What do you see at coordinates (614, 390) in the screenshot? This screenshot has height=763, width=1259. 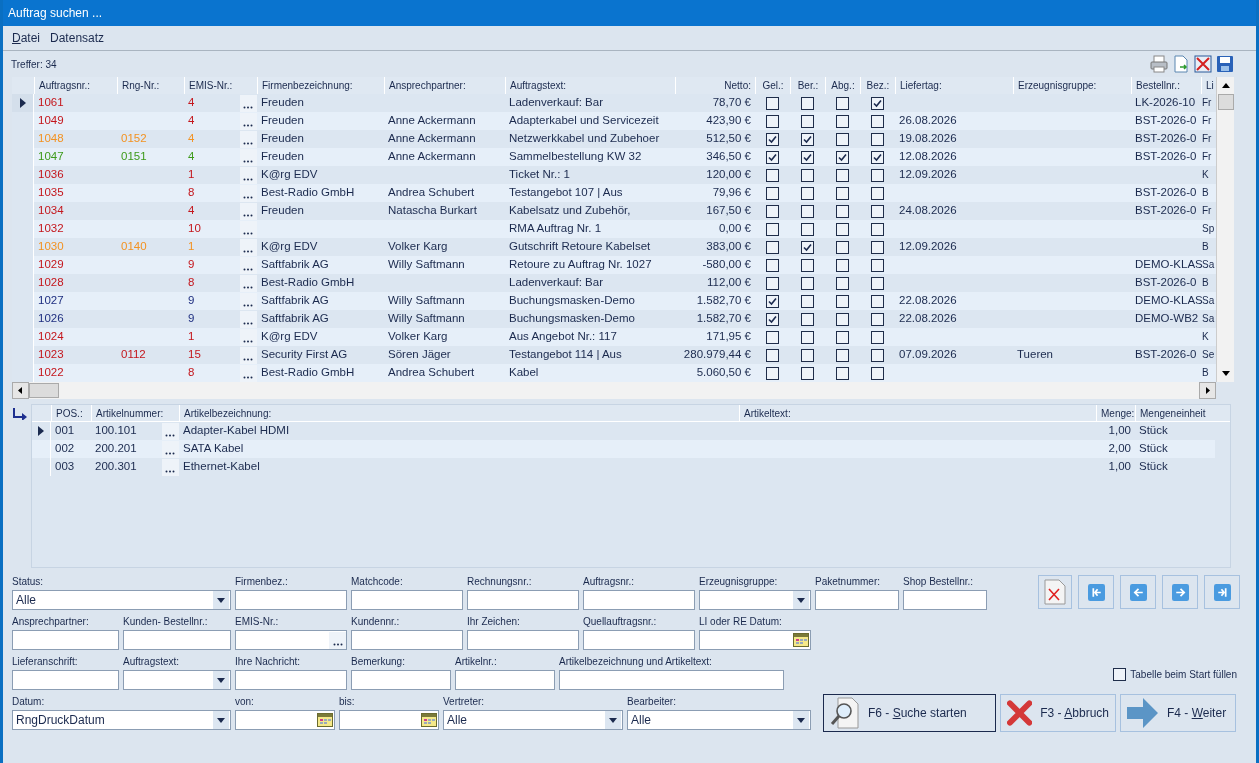 I see `horizontal-scrollbar` at bounding box center [614, 390].